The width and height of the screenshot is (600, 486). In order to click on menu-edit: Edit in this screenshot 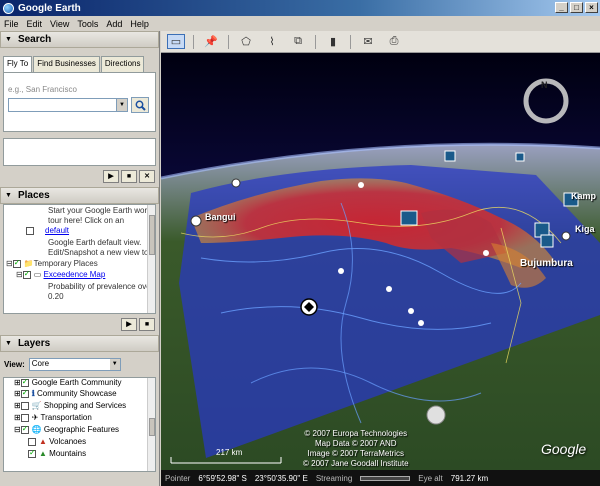, I will do `click(35, 24)`.